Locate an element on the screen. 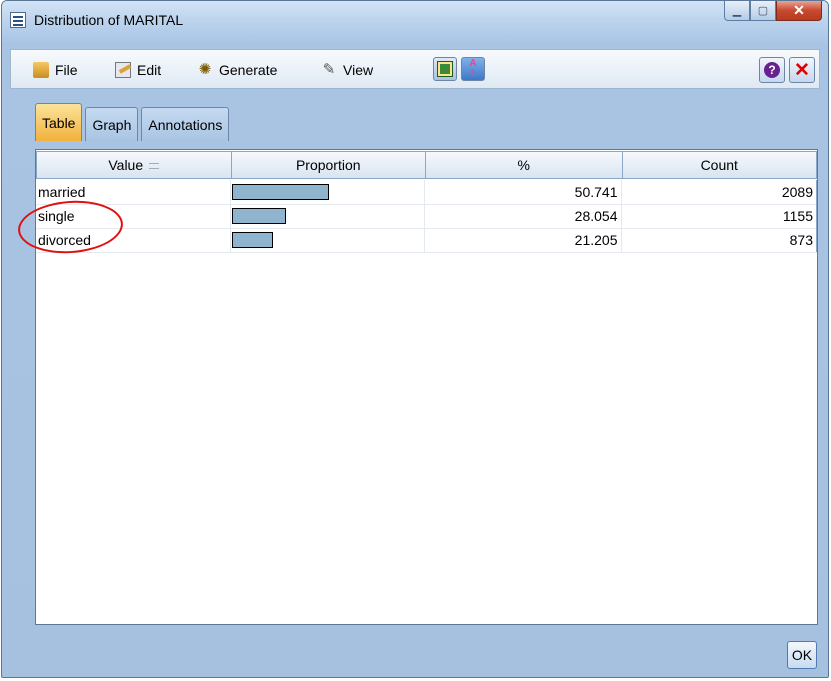 The height and width of the screenshot is (681, 831). table-header: Value Proportion % Count is located at coordinates (426, 165).